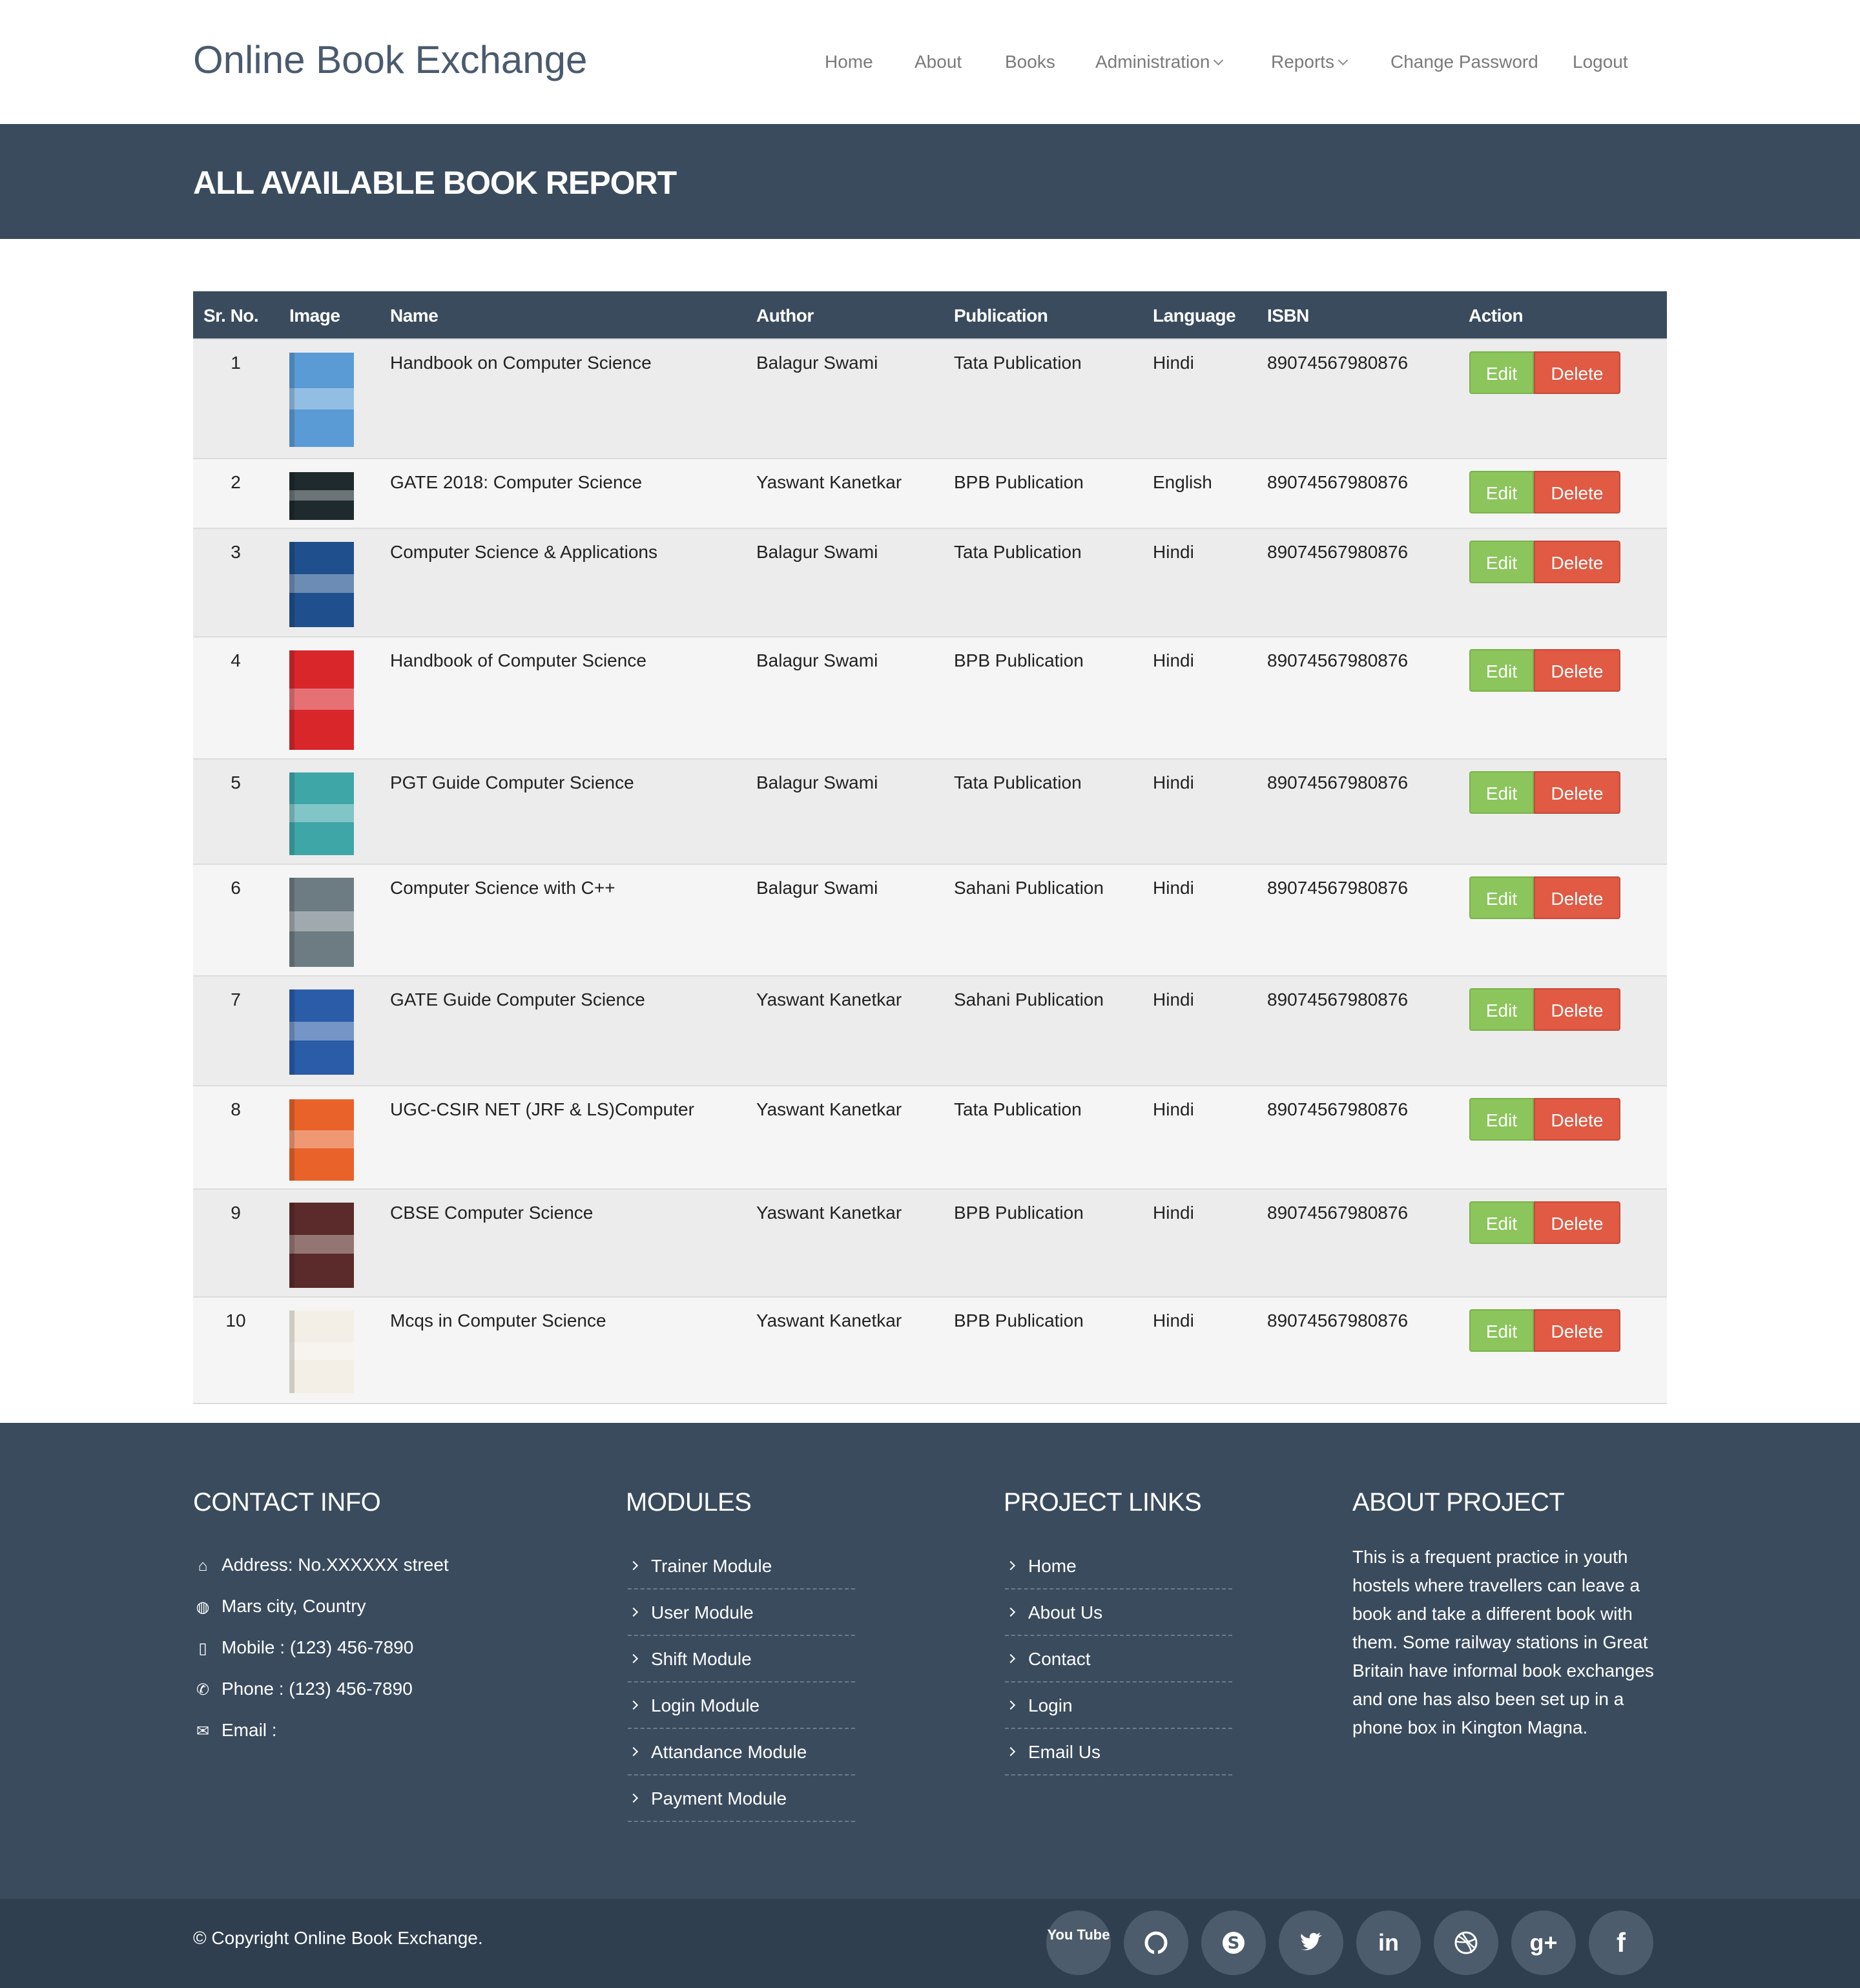  I want to click on footer-link-login: Login, so click(1118, 1706).